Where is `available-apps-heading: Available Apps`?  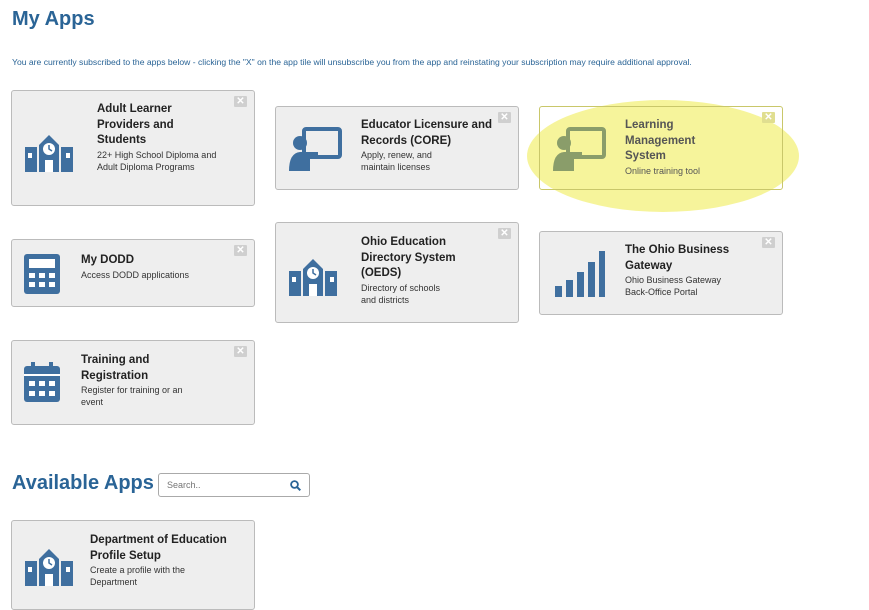 available-apps-heading: Available Apps is located at coordinates (83, 483).